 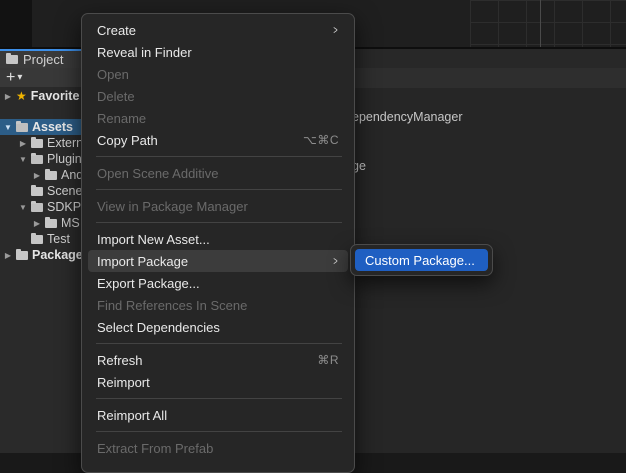 What do you see at coordinates (218, 415) in the screenshot?
I see `menu-item-reimport-all: Reimport All` at bounding box center [218, 415].